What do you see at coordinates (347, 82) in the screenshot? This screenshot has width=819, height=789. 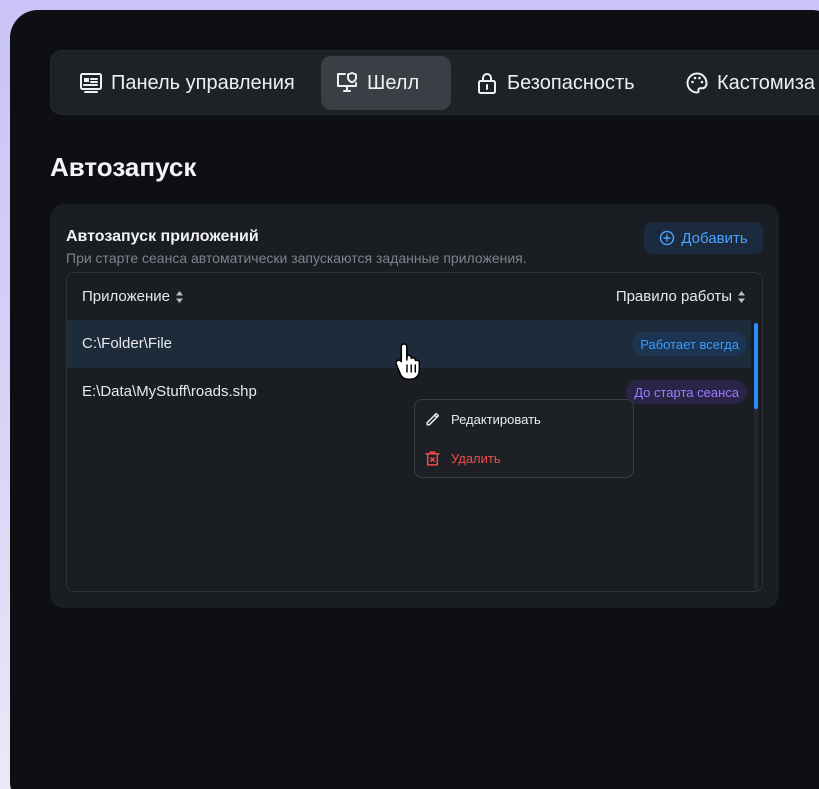 I see `monitor-shield-icon` at bounding box center [347, 82].